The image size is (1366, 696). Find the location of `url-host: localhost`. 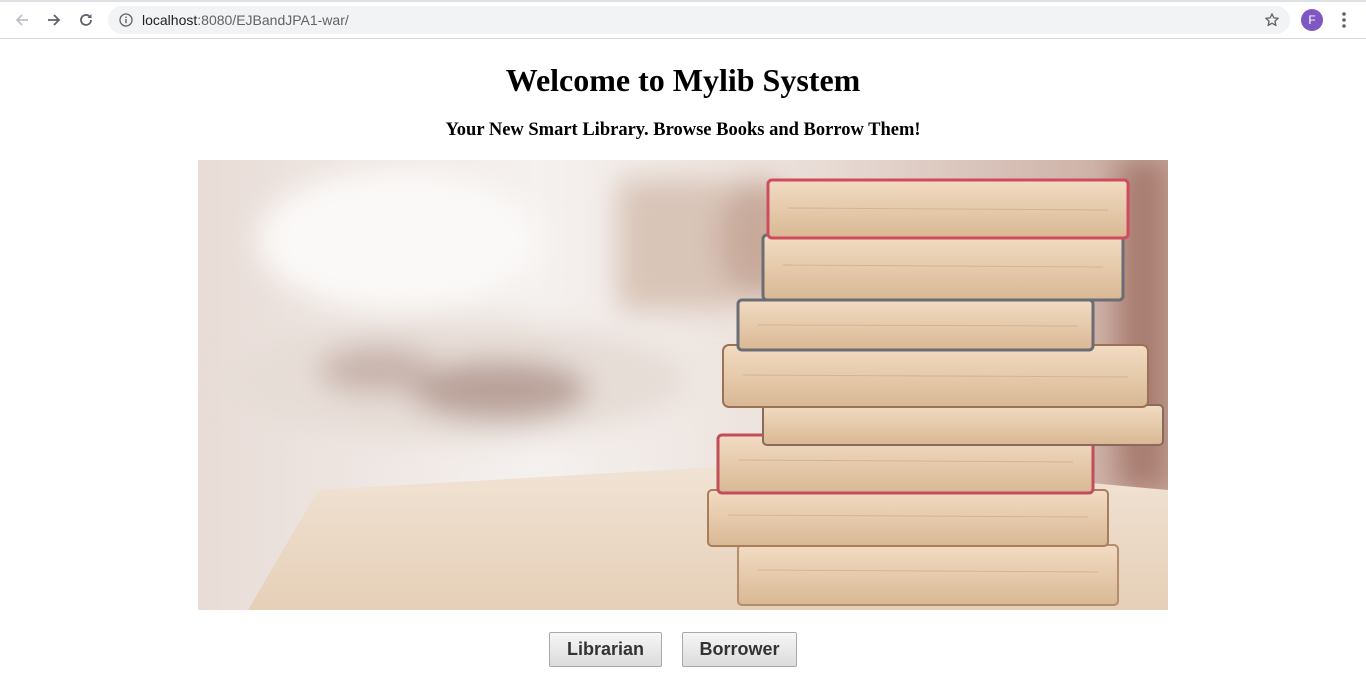

url-host: localhost is located at coordinates (170, 20).